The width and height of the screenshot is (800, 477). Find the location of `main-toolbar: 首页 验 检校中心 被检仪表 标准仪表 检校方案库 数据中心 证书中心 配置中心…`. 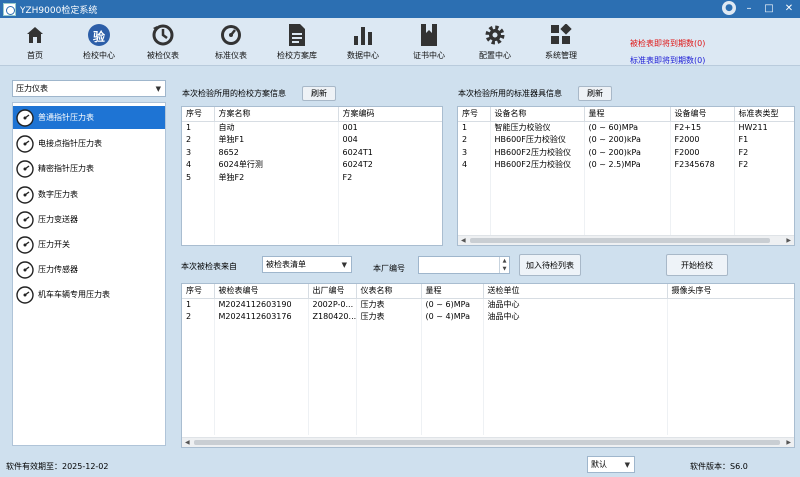

main-toolbar: 首页 验 检校中心 被检仪表 标准仪表 检校方案库 数据中心 证书中心 配置中心… is located at coordinates (400, 42).